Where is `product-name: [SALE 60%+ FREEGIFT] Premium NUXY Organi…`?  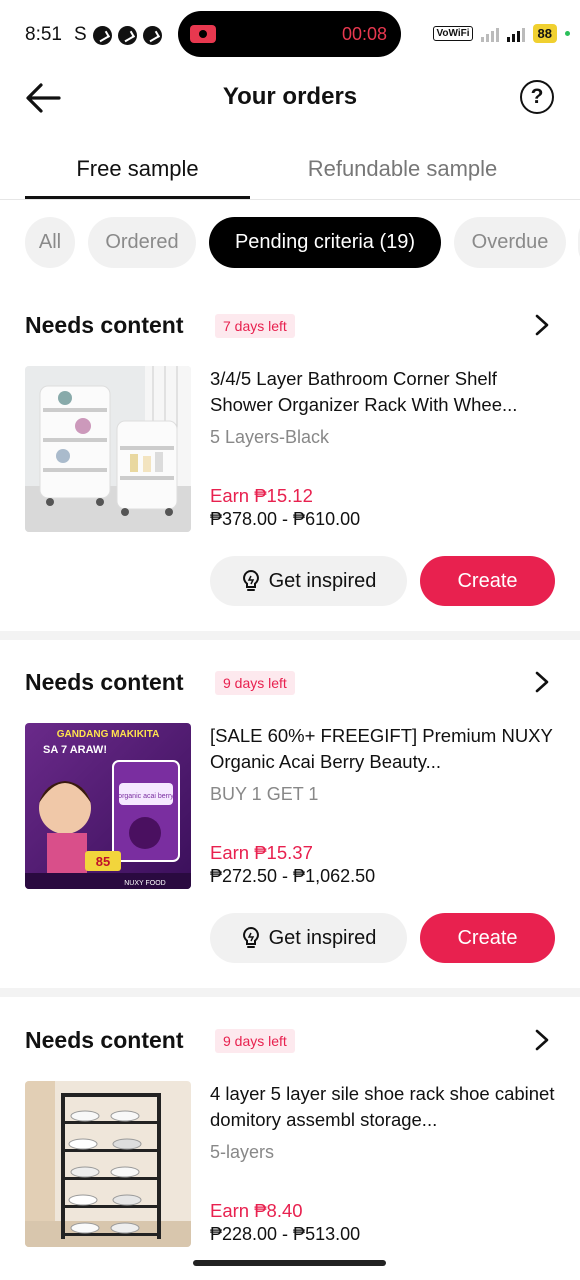
product-name: [SALE 60%+ FREEGIFT] Premium NUXY Organi… is located at coordinates (384, 749).